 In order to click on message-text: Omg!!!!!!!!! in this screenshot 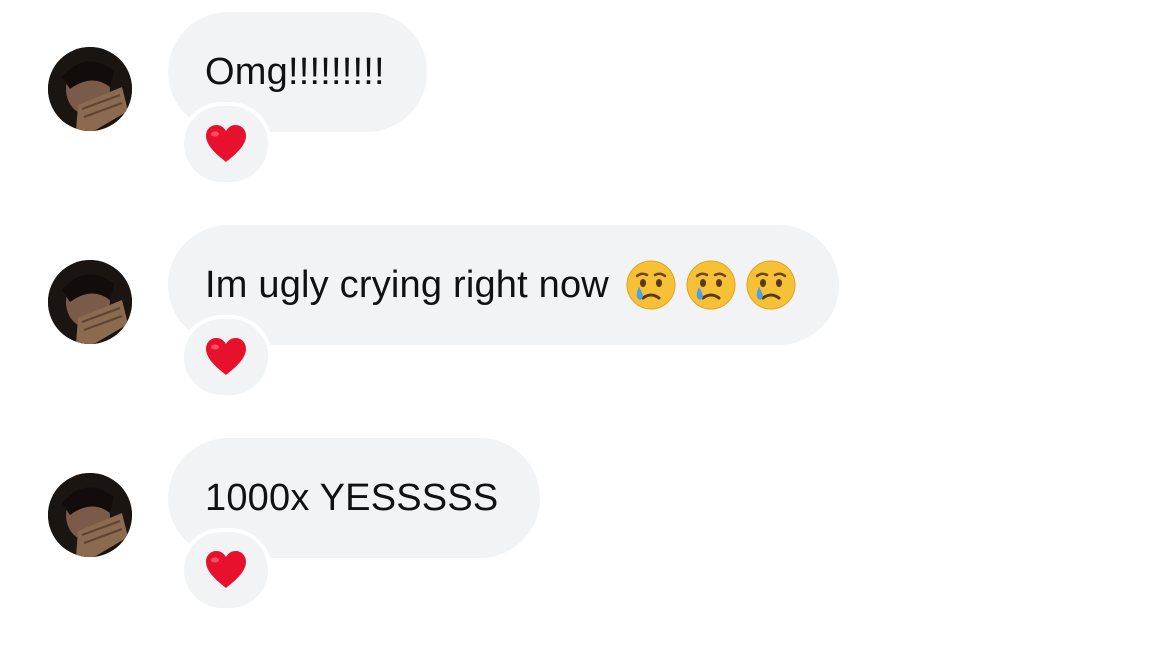, I will do `click(295, 71)`.